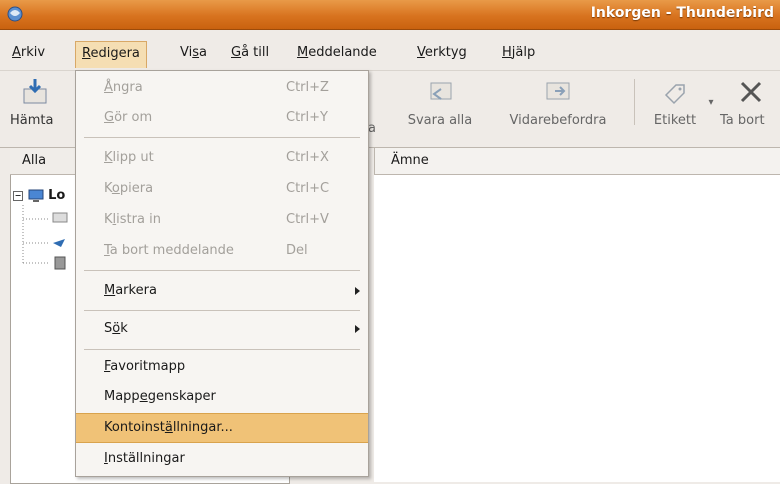 The image size is (780, 484). I want to click on tag-button: Etikett, so click(675, 102).